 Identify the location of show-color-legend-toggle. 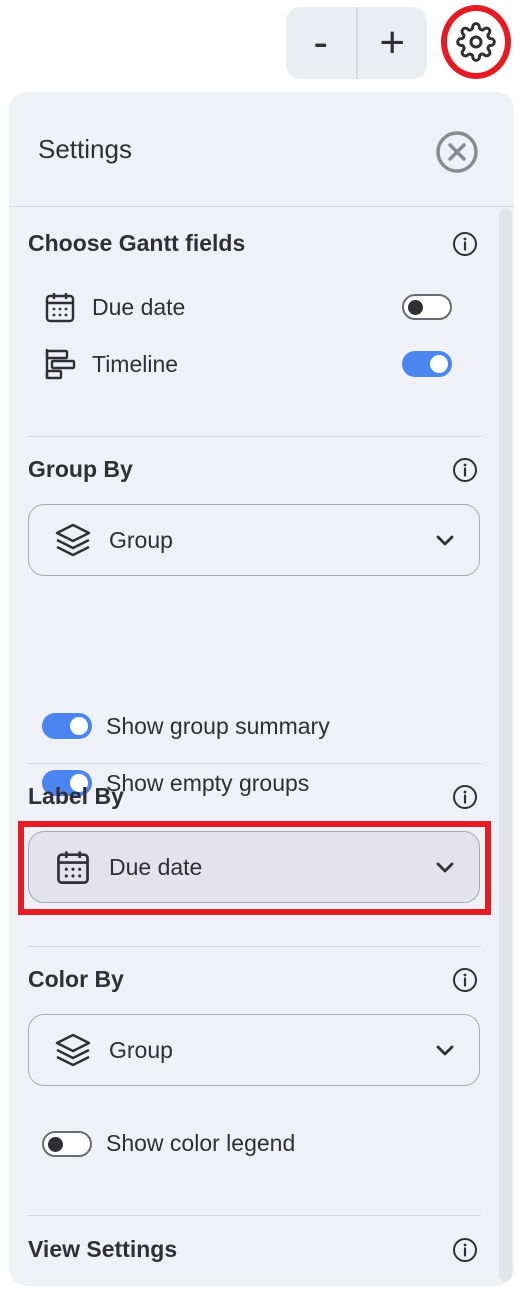
(67, 1144).